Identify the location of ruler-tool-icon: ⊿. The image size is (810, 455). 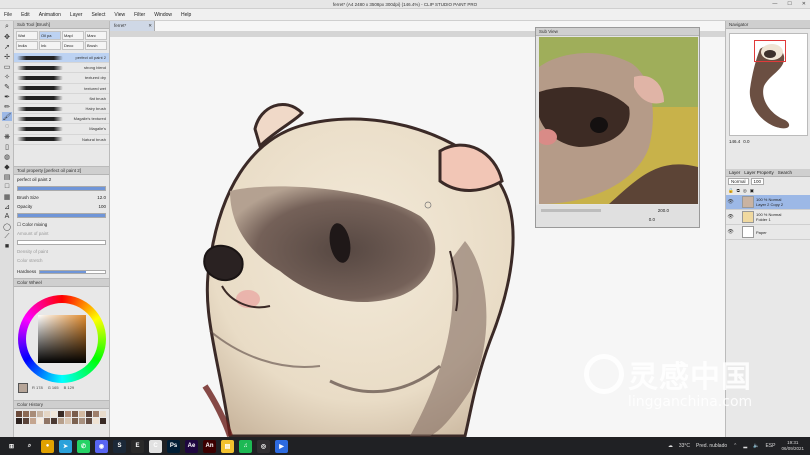
(7, 206).